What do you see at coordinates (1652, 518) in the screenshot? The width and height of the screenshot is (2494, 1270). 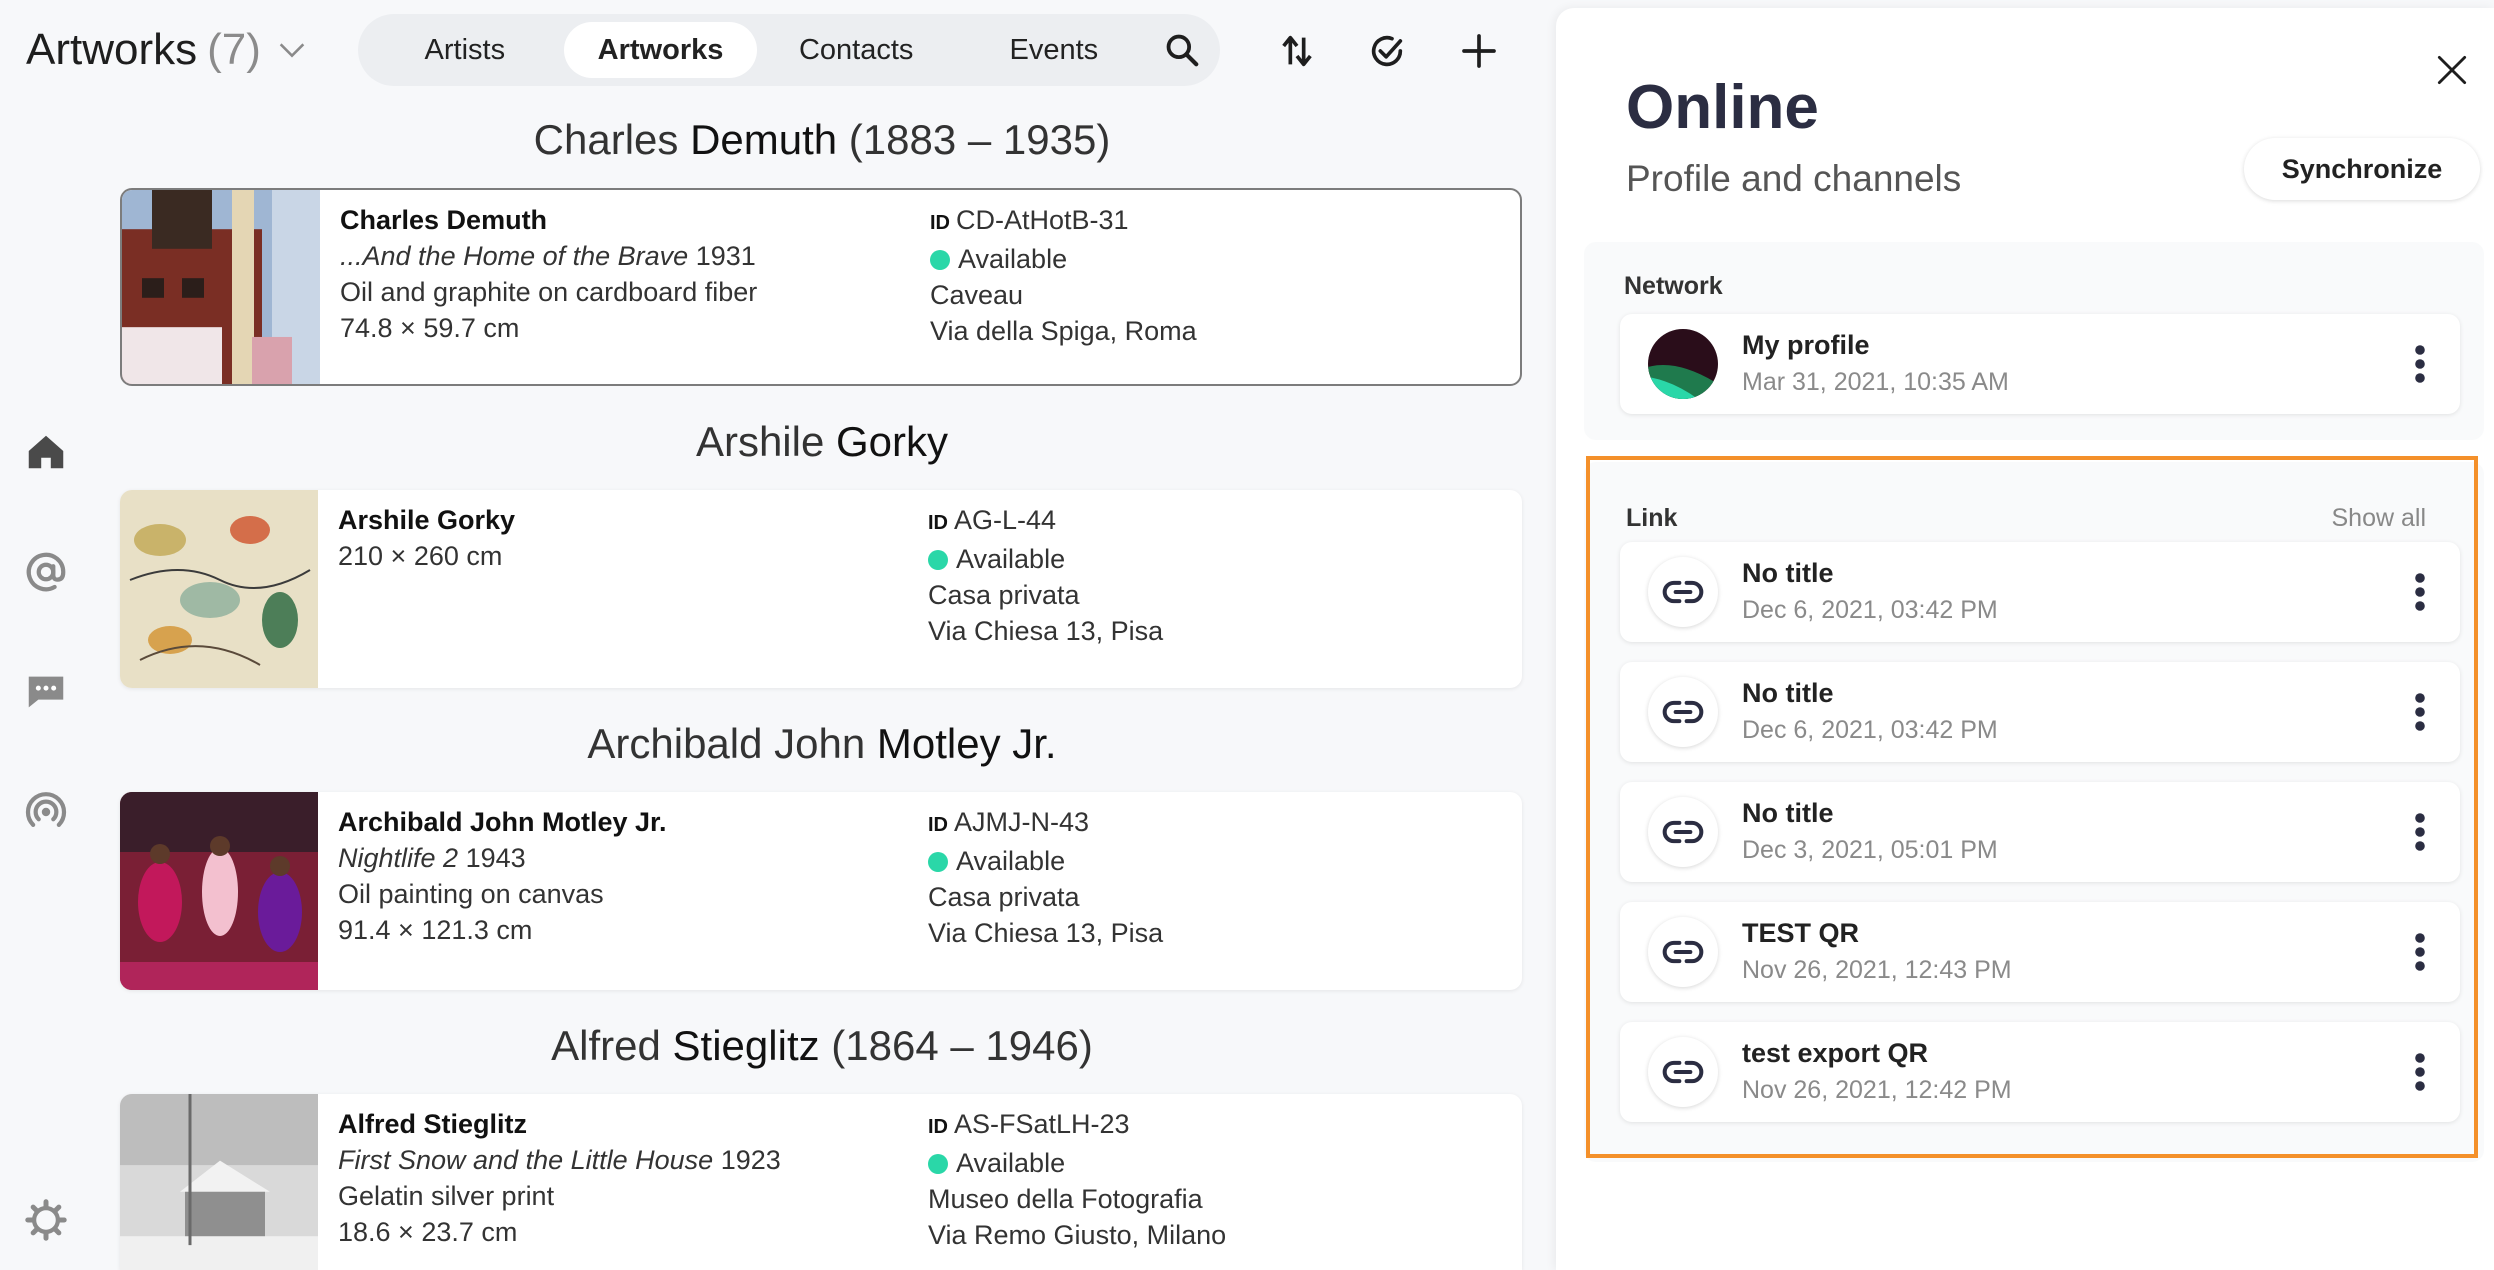 I see `section-label: Link` at bounding box center [1652, 518].